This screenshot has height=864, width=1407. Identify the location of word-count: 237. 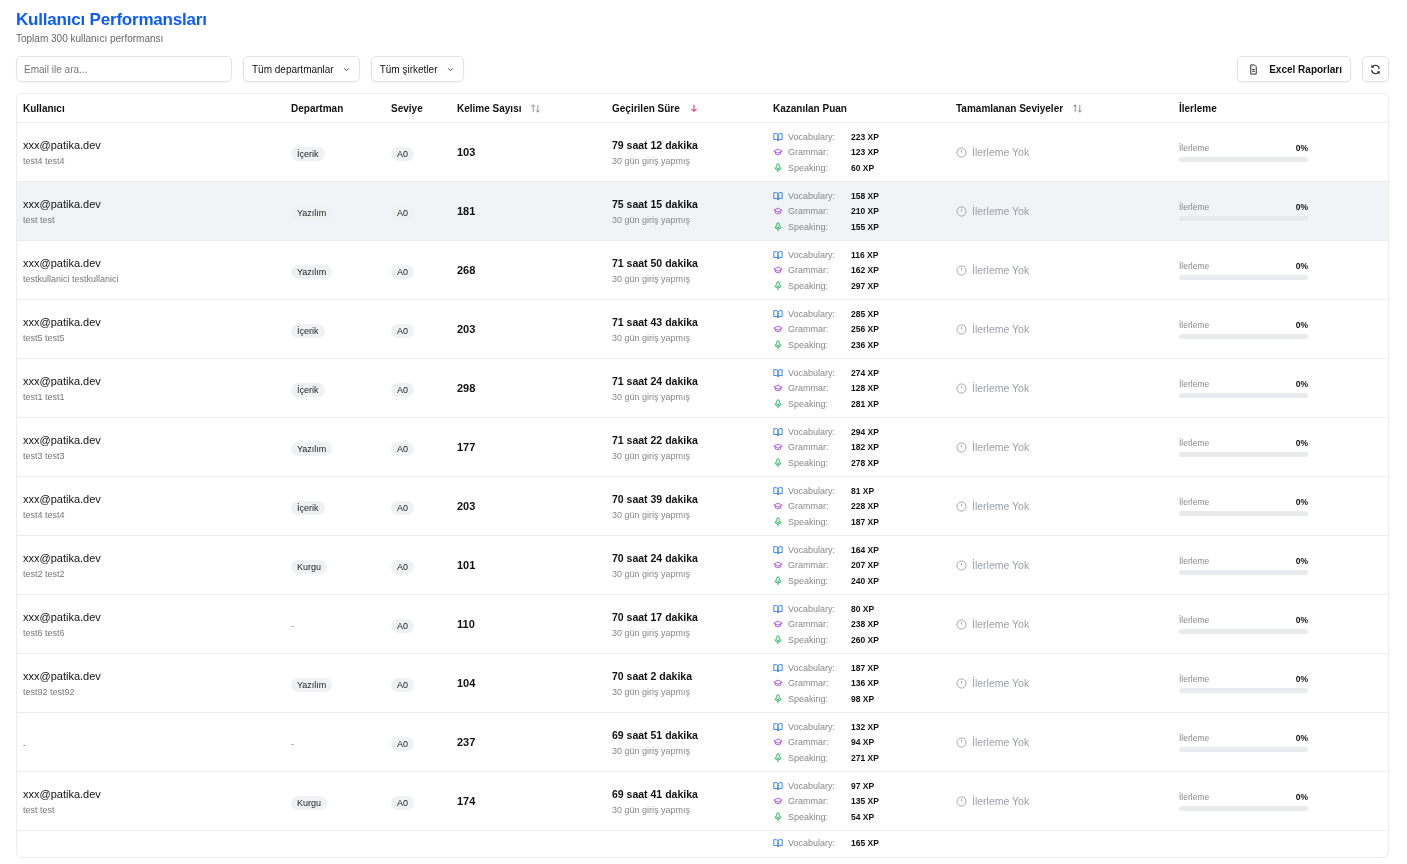
(467, 742).